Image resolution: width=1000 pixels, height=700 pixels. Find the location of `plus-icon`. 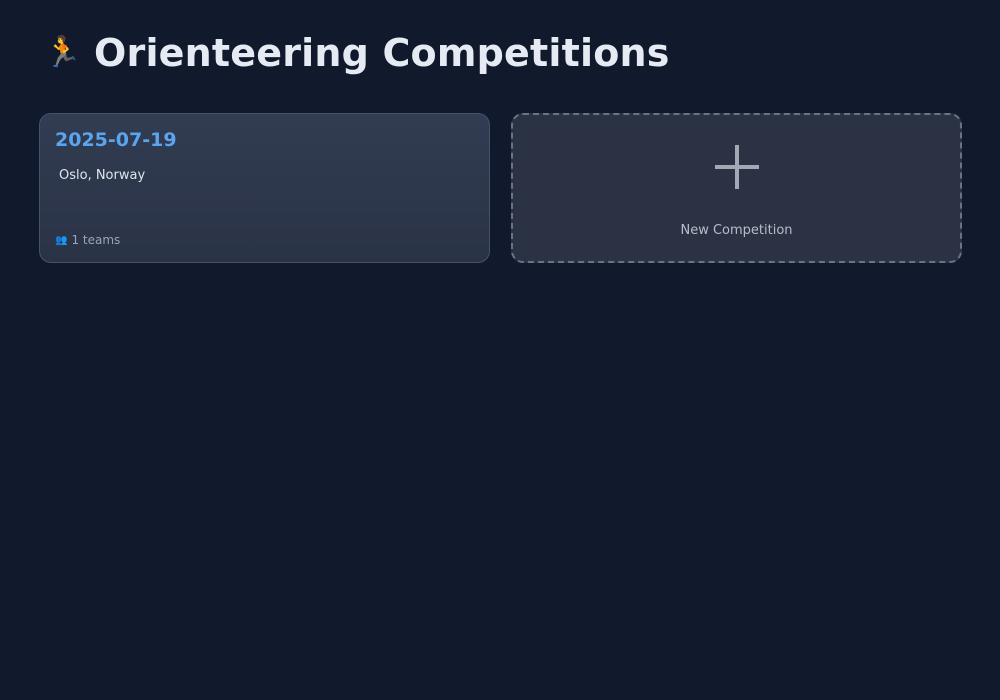

plus-icon is located at coordinates (736, 167).